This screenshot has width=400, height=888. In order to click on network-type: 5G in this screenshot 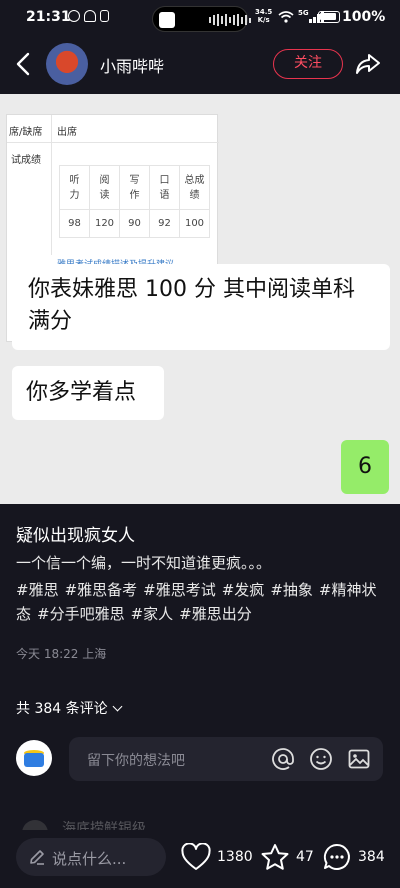, I will do `click(303, 13)`.